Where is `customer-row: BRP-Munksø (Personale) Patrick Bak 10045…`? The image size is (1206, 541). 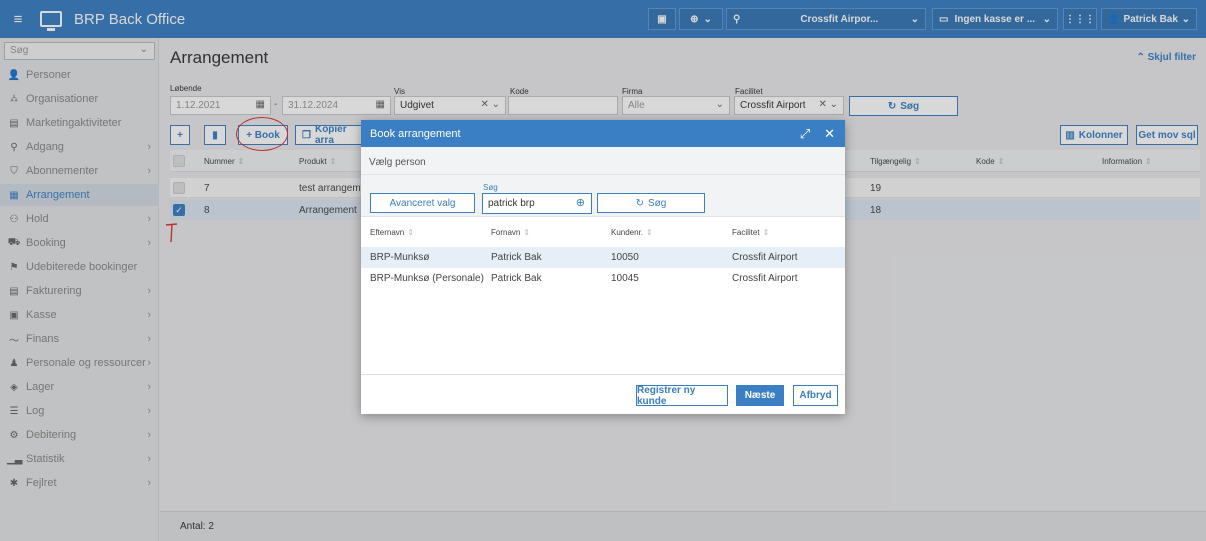 customer-row: BRP-Munksø (Personale) Patrick Bak 10045… is located at coordinates (603, 278).